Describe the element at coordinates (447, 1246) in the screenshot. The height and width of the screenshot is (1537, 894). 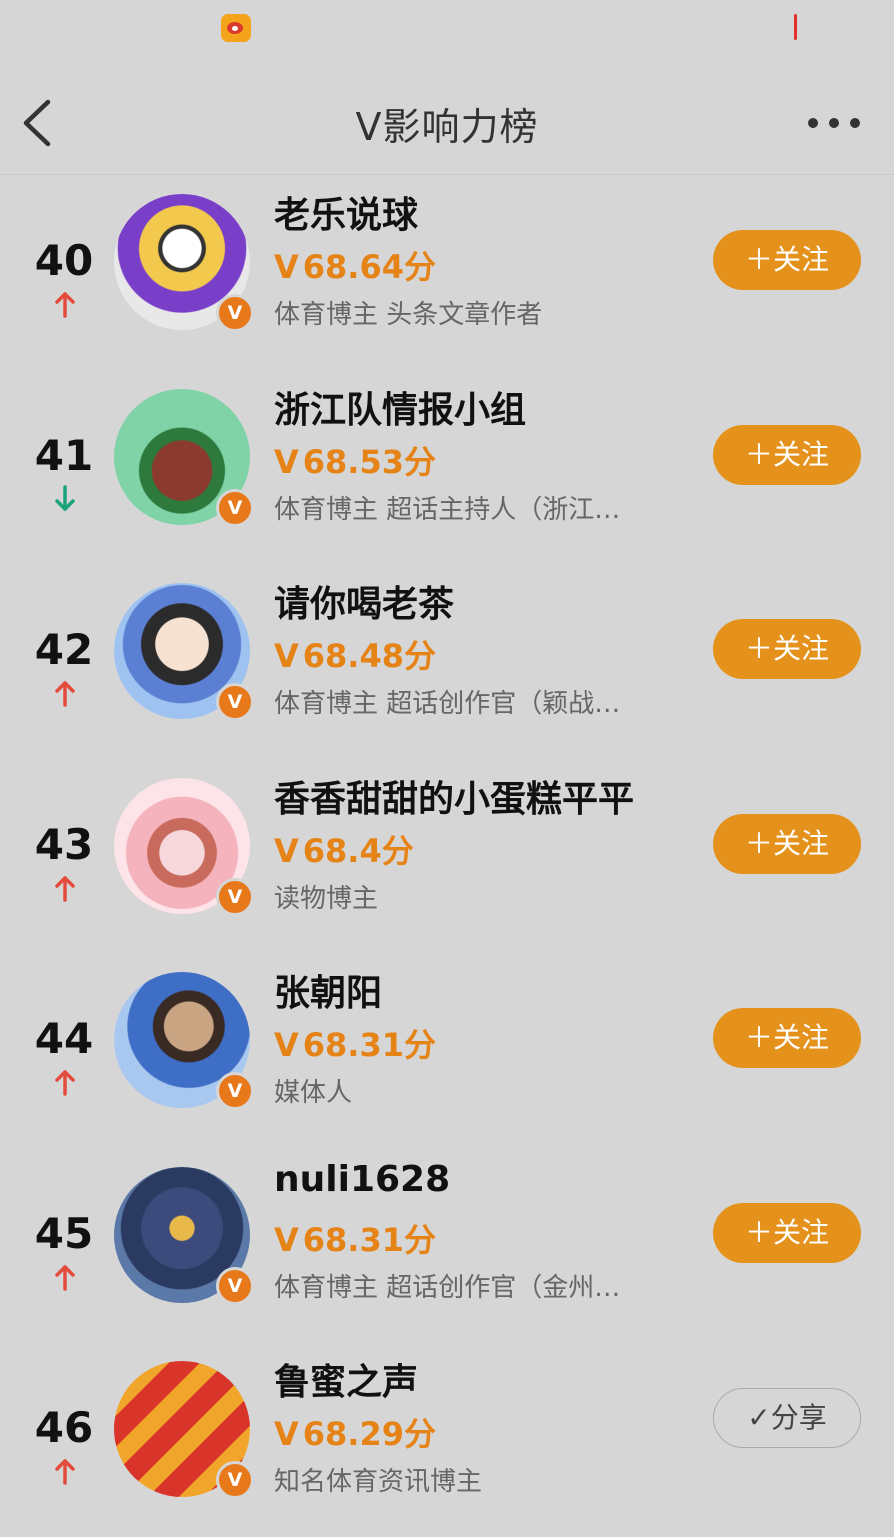
I see `ranking-row: 45 Vnuli1628 V 68.31分 体育博主 超话创作官（金州… ＋关注` at that location.